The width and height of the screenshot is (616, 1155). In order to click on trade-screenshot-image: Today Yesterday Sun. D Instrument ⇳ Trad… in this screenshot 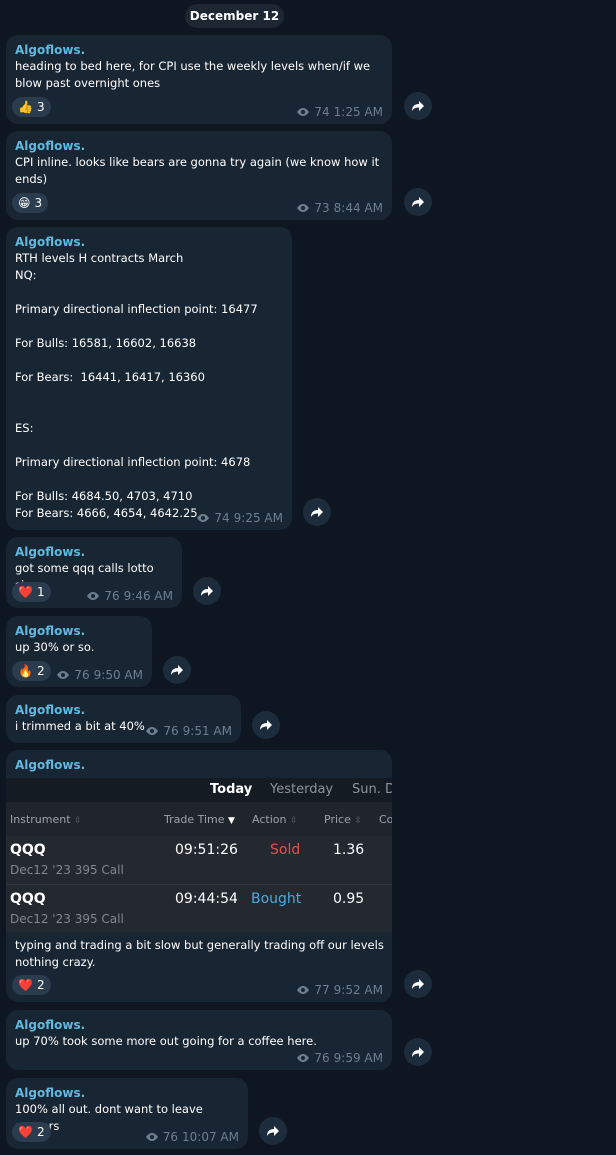, I will do `click(199, 855)`.